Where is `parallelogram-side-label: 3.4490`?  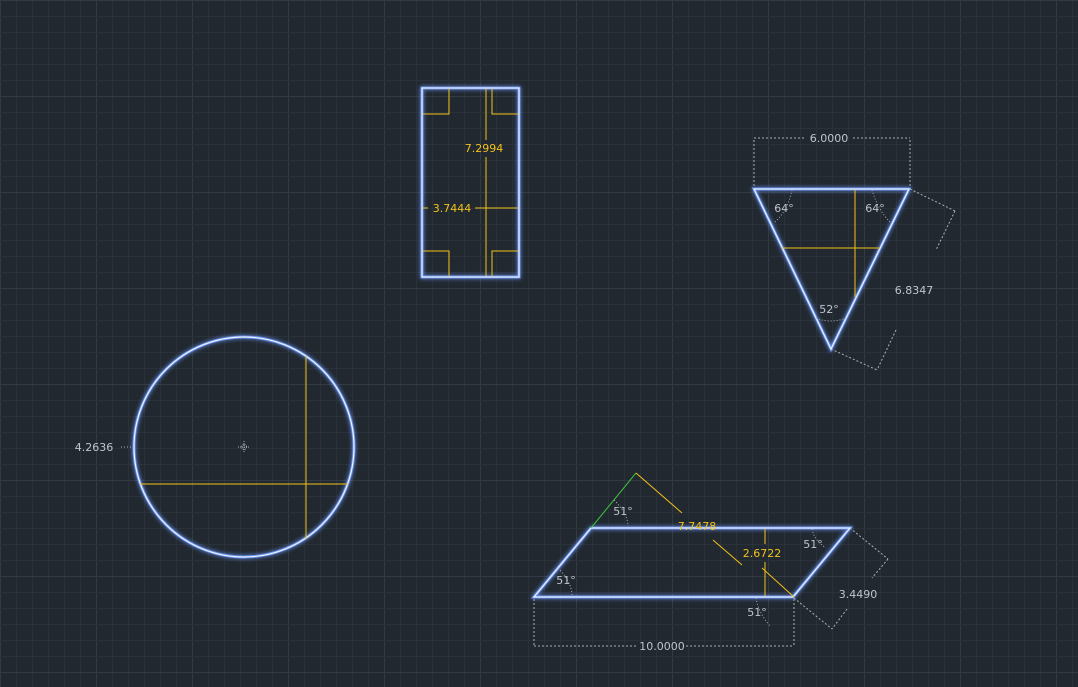
parallelogram-side-label: 3.4490 is located at coordinates (858, 594).